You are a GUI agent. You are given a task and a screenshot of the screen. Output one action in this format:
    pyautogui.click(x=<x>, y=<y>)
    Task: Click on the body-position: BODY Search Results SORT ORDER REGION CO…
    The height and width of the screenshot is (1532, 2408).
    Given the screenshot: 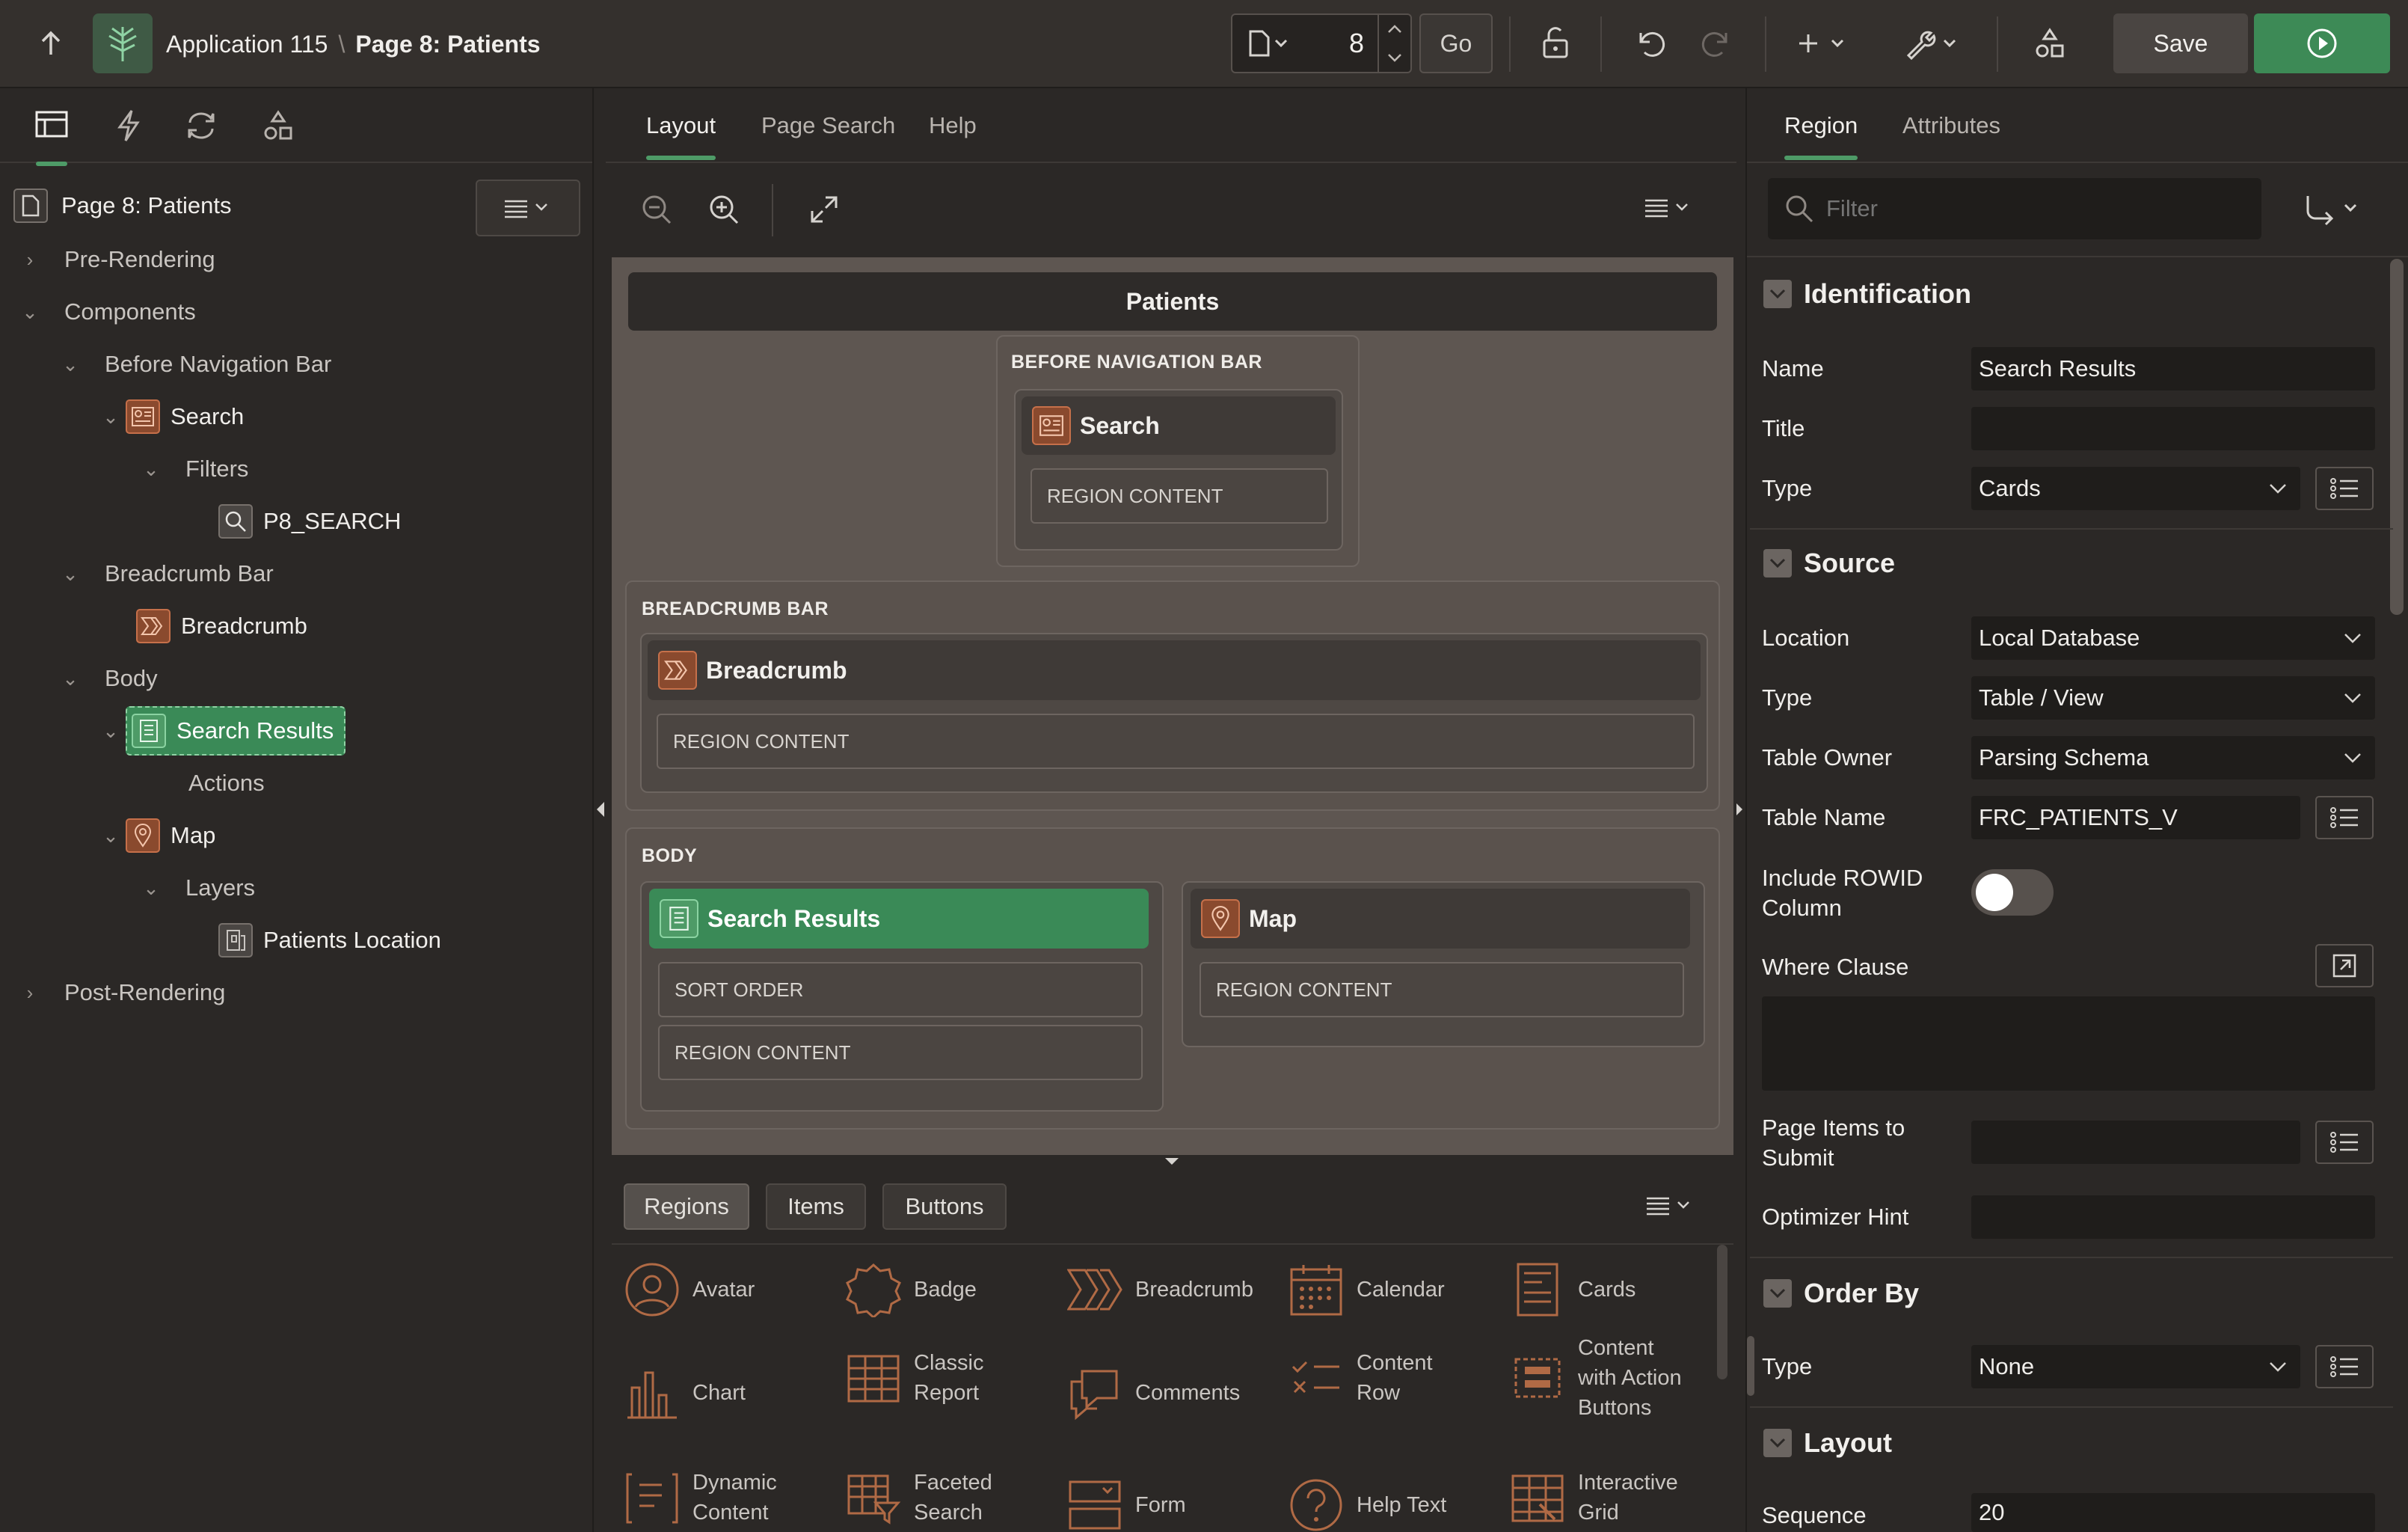 What is the action you would take?
    pyautogui.click(x=1172, y=978)
    